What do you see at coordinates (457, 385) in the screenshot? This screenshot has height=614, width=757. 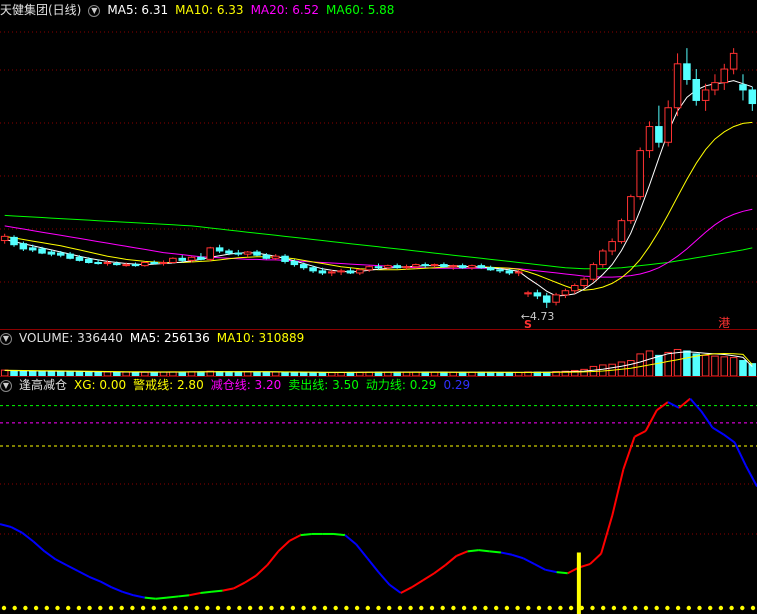 I see `extra-value-label: 0.29` at bounding box center [457, 385].